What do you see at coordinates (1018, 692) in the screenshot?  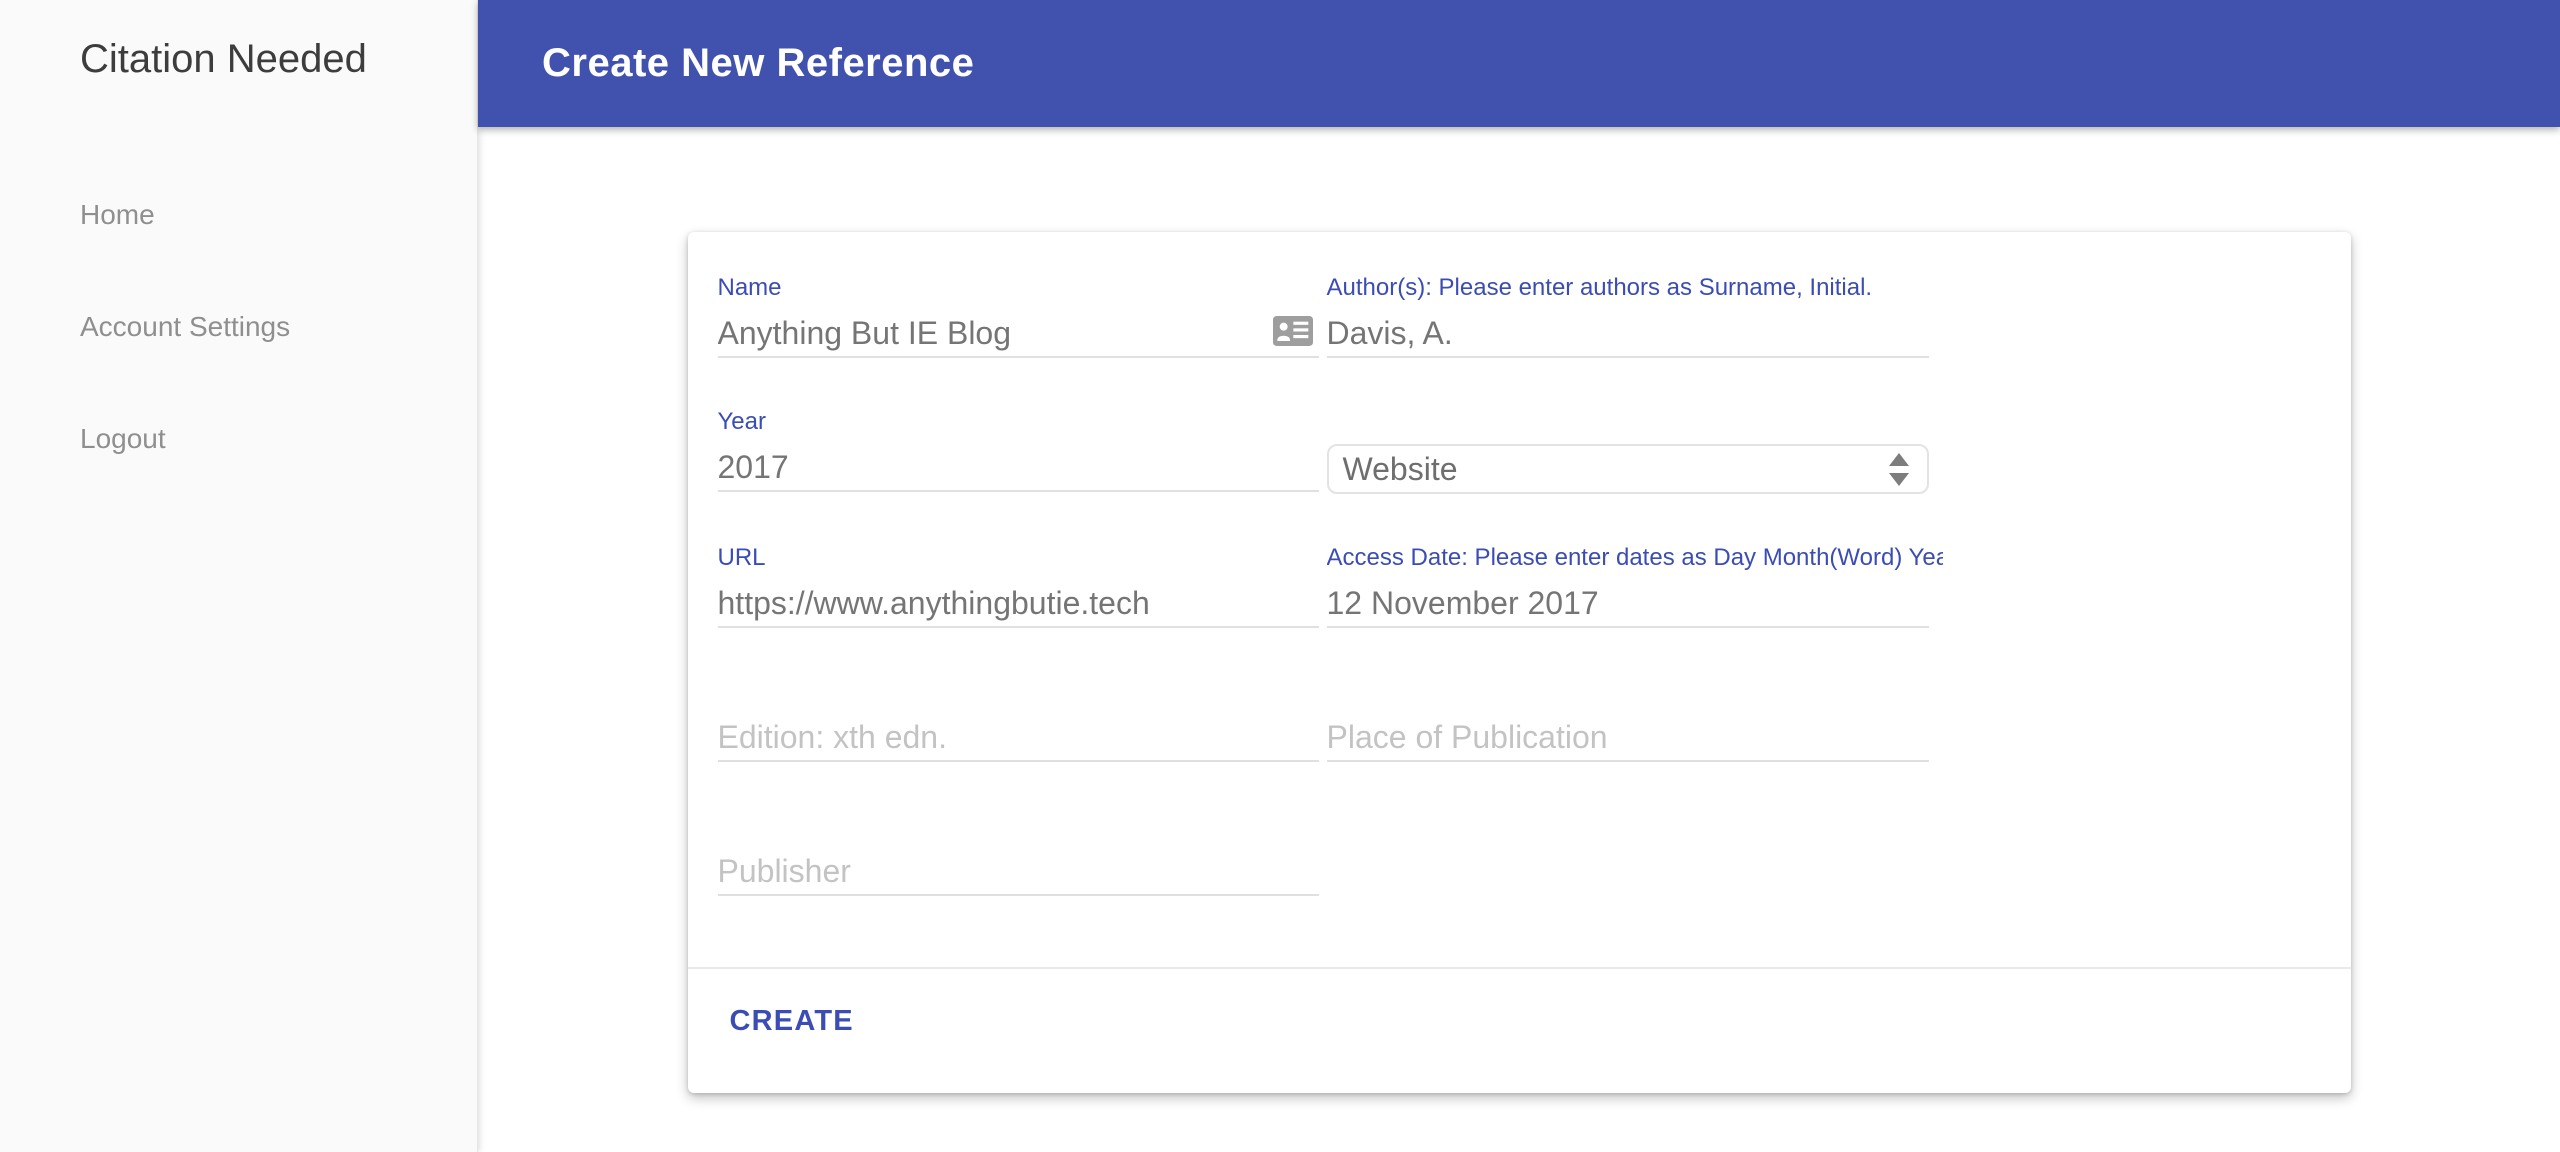 I see `edition-label-spacer` at bounding box center [1018, 692].